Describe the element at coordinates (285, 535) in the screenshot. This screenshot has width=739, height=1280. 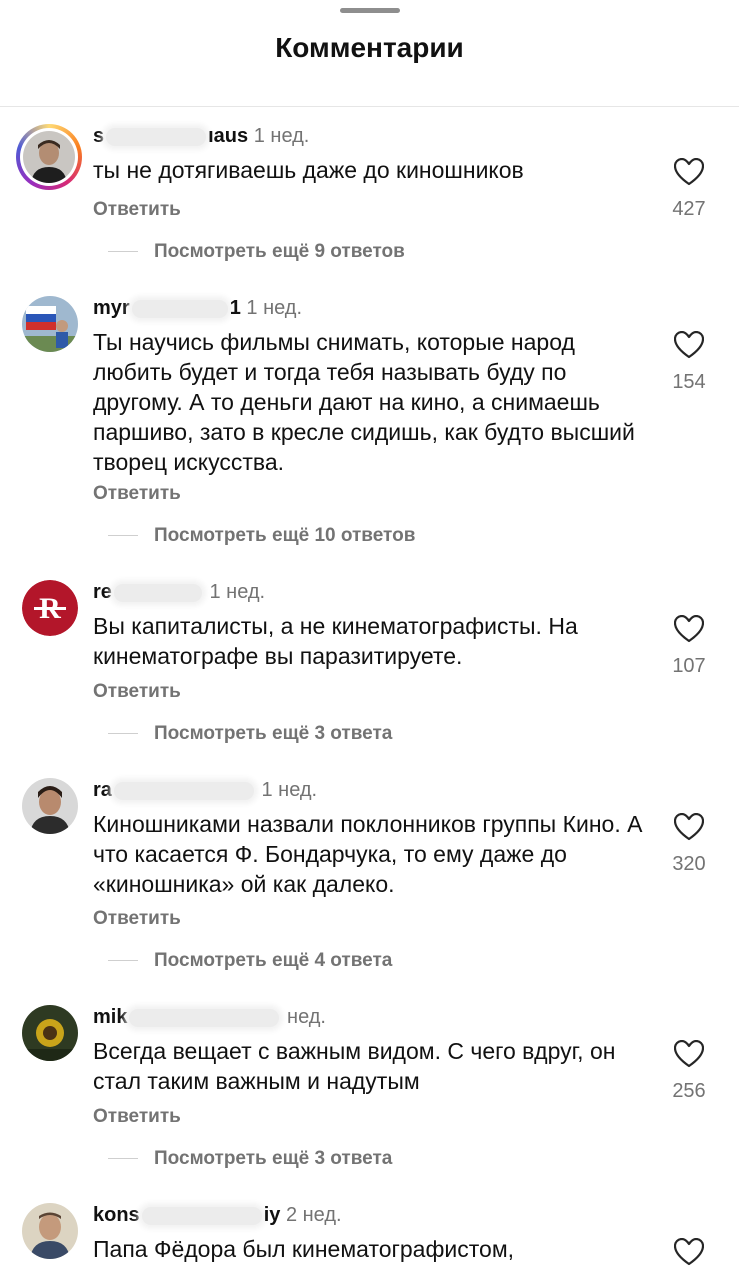
I see `view-replies-label: Посмотреть ещё 10 ответов` at that location.